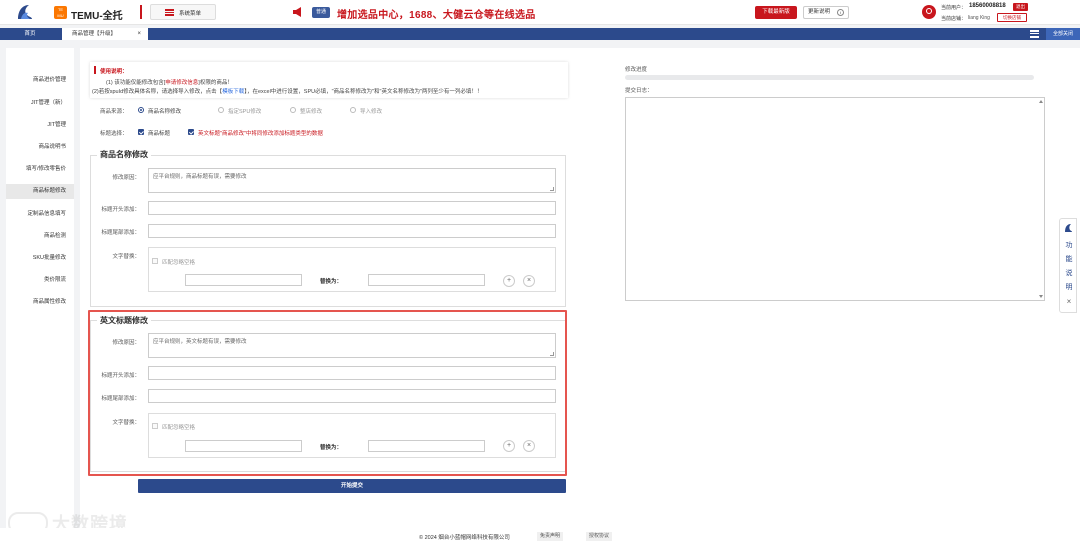  What do you see at coordinates (233, 92) in the screenshot?
I see `template-download-link: 模板下载` at bounding box center [233, 92].